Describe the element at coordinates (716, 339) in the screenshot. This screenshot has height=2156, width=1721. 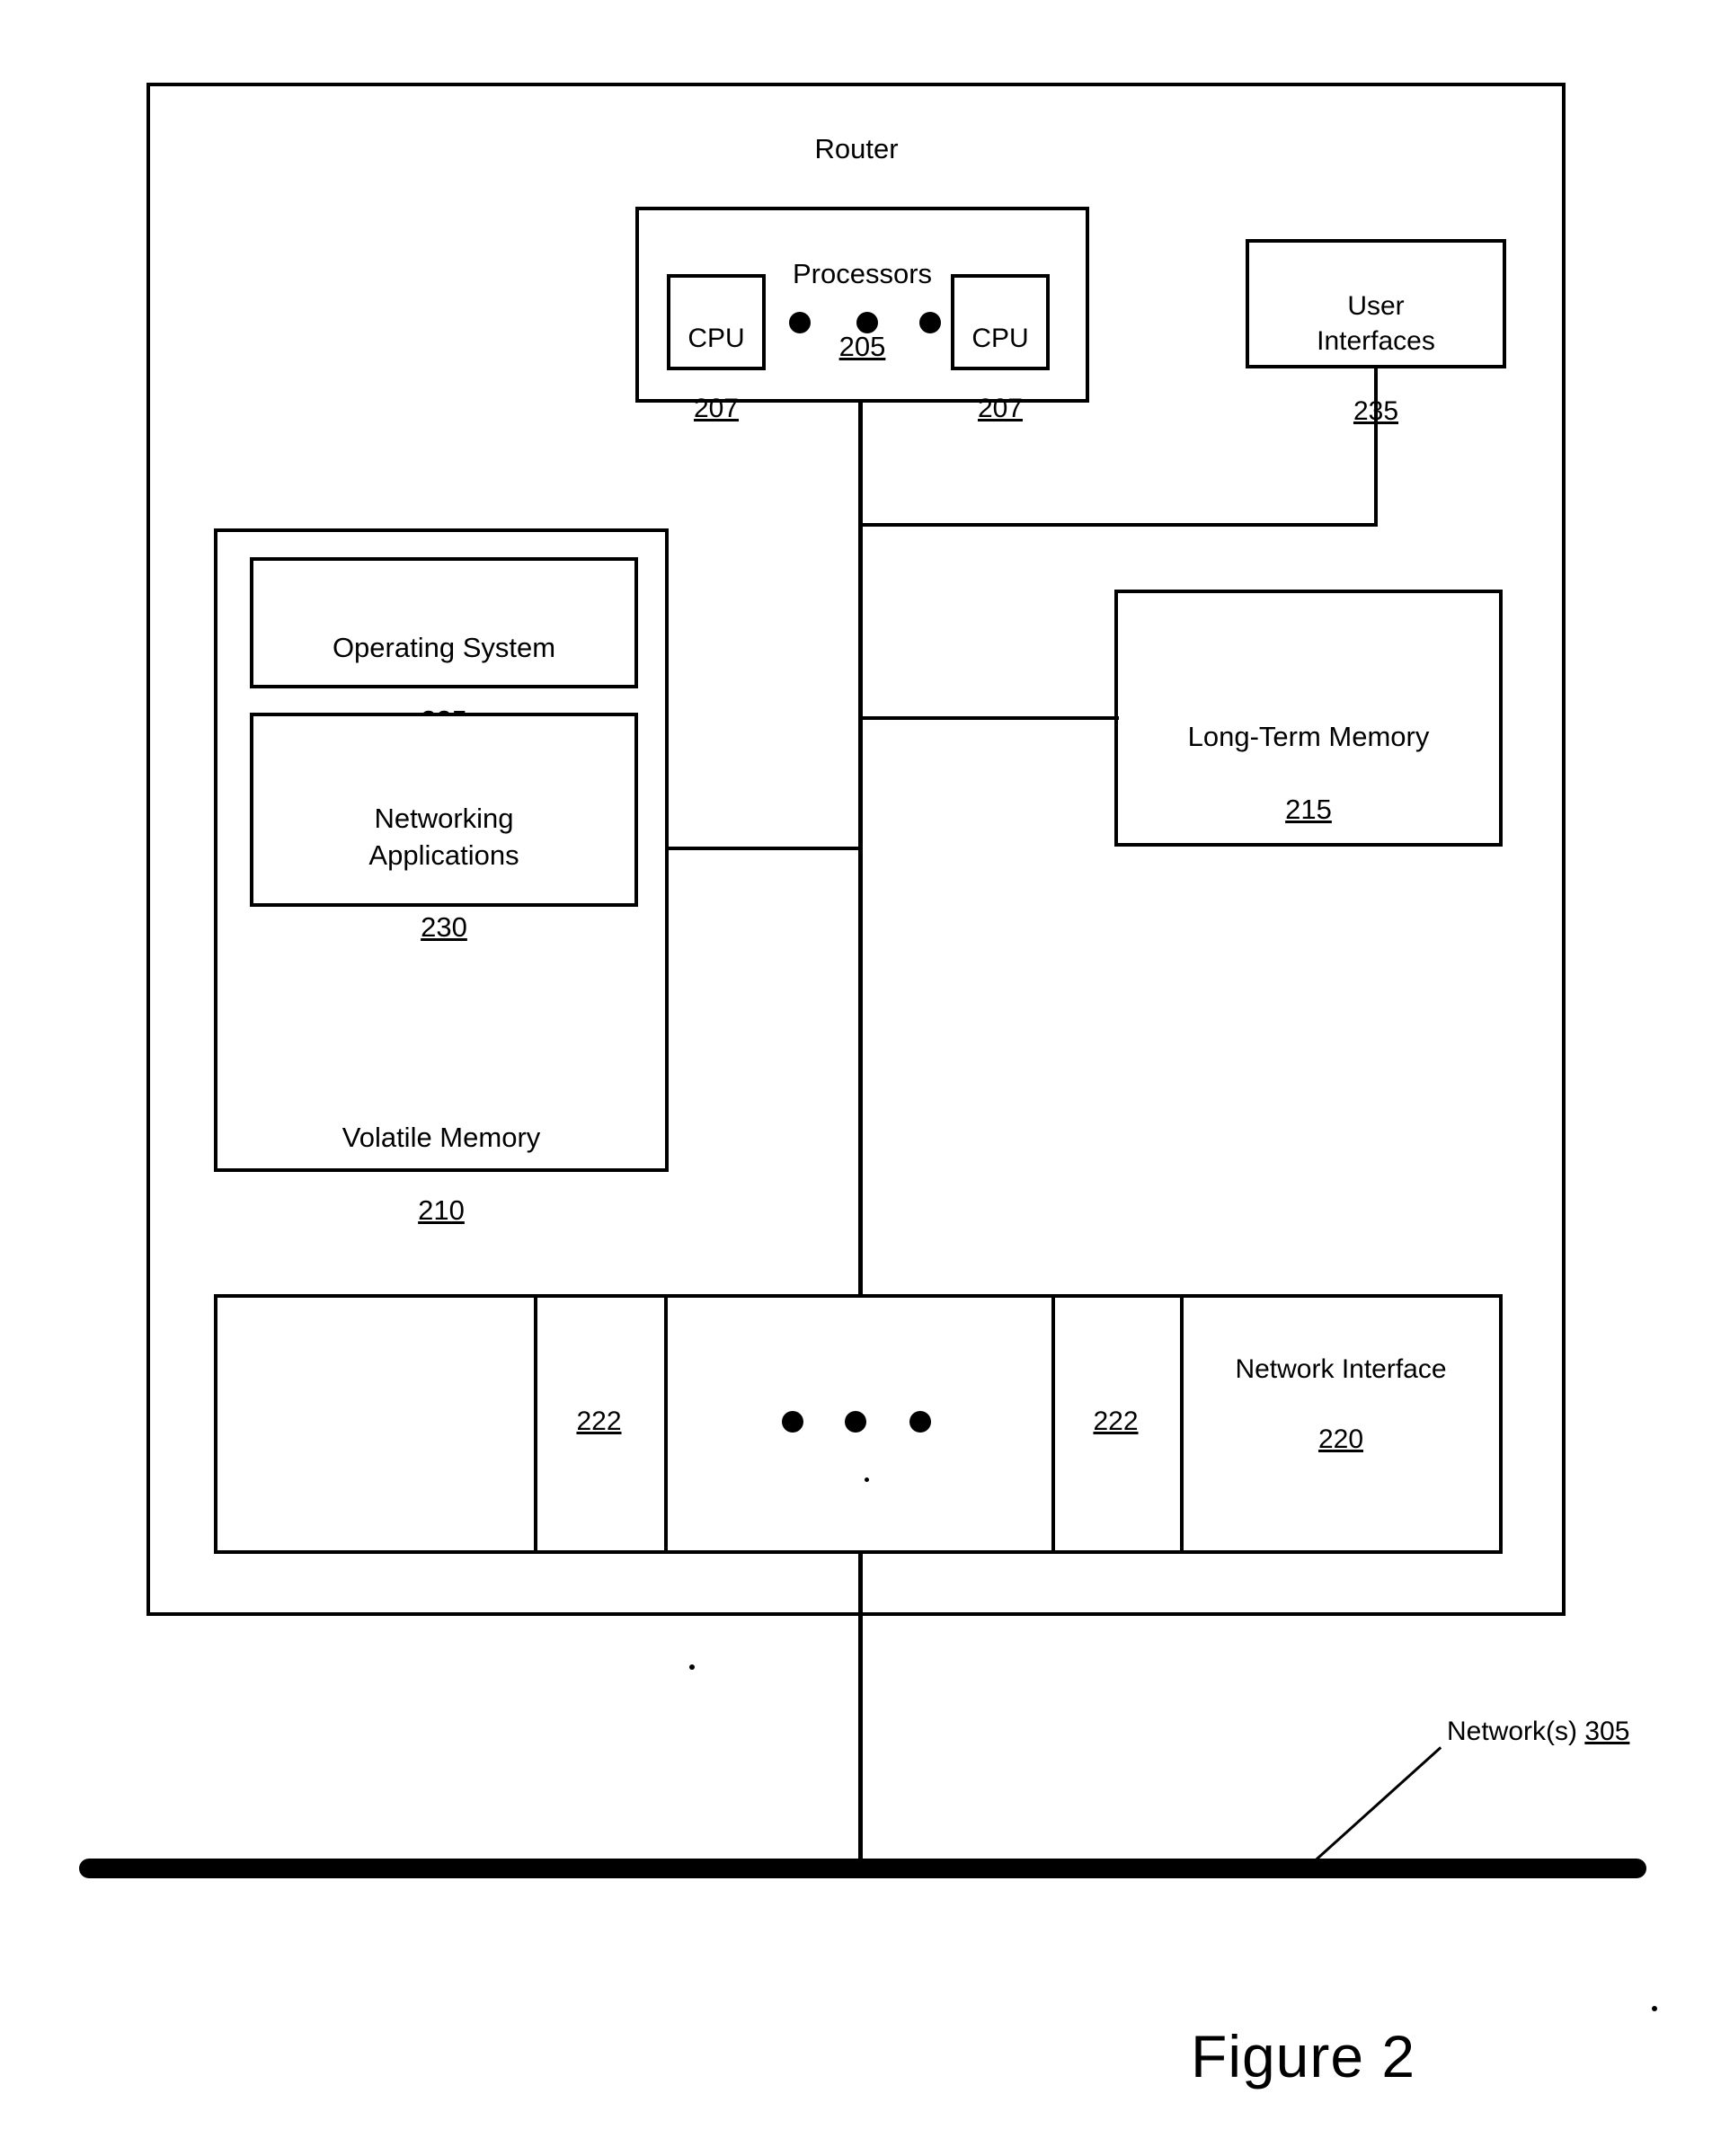
I see `cpu-title-1: CPU` at that location.